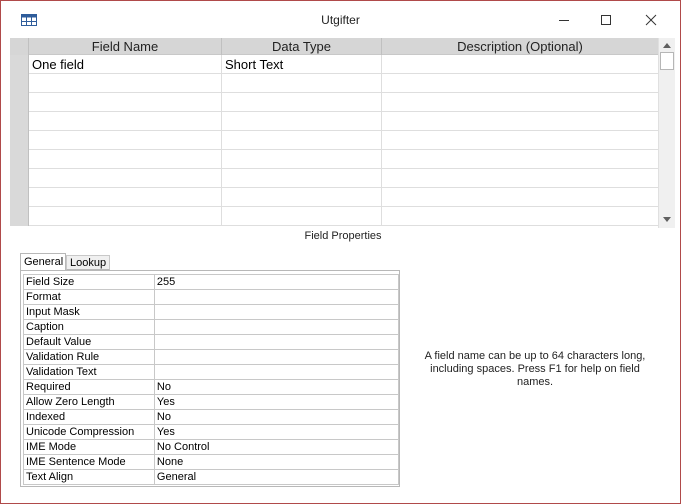  I want to click on close-icon, so click(651, 20).